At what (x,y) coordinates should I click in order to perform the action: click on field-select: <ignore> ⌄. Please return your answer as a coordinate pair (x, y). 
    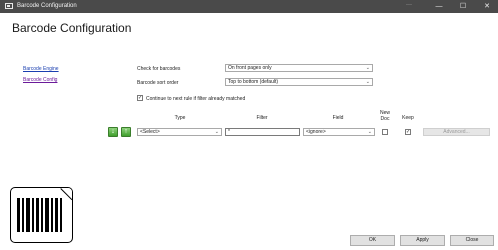
    Looking at the image, I should click on (339, 132).